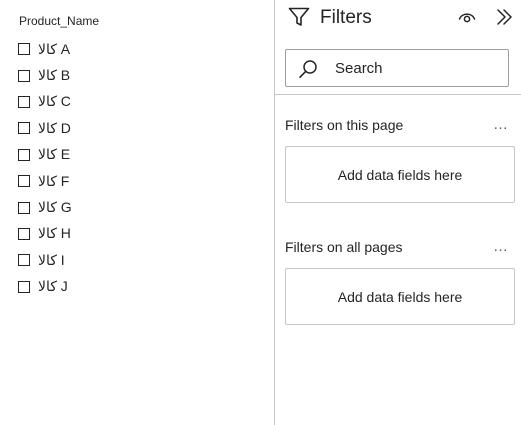 Image resolution: width=521 pixels, height=425 pixels. I want to click on slicer-item: کالا F, so click(45, 181).